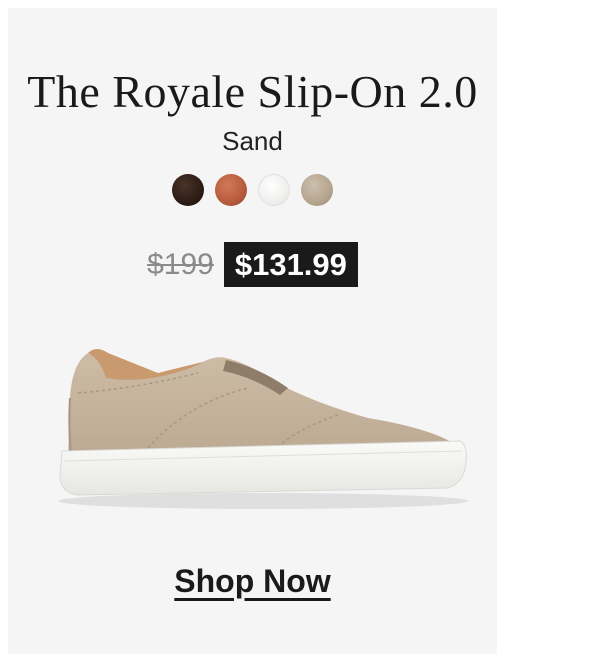  I want to click on product-color-name: Sand, so click(252, 141).